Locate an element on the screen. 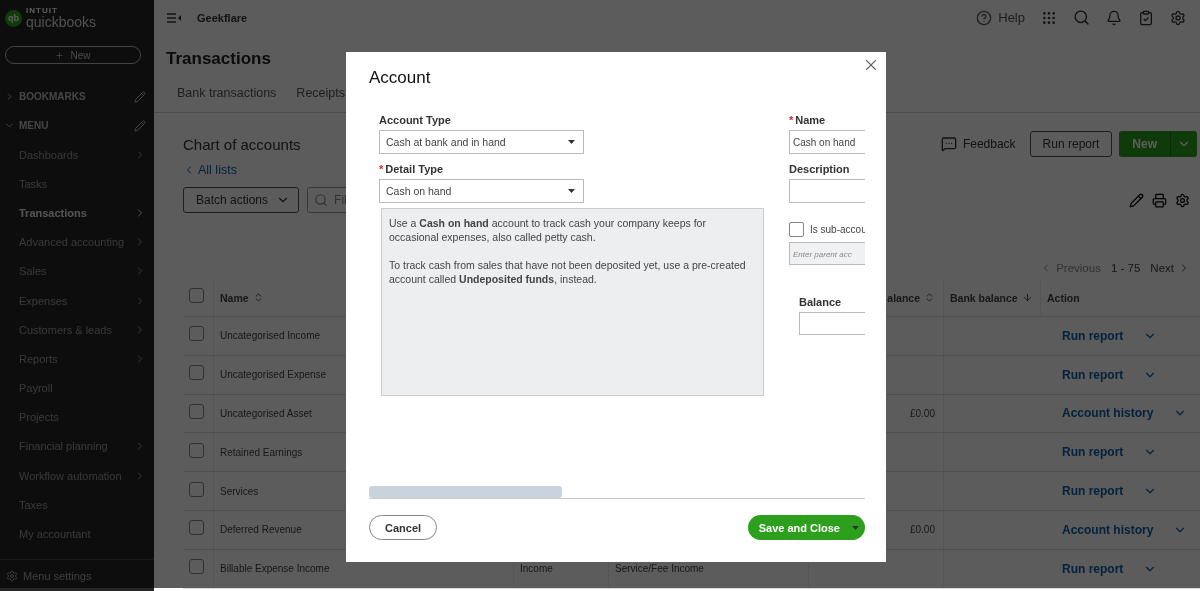  checkbox is located at coordinates (796, 229).